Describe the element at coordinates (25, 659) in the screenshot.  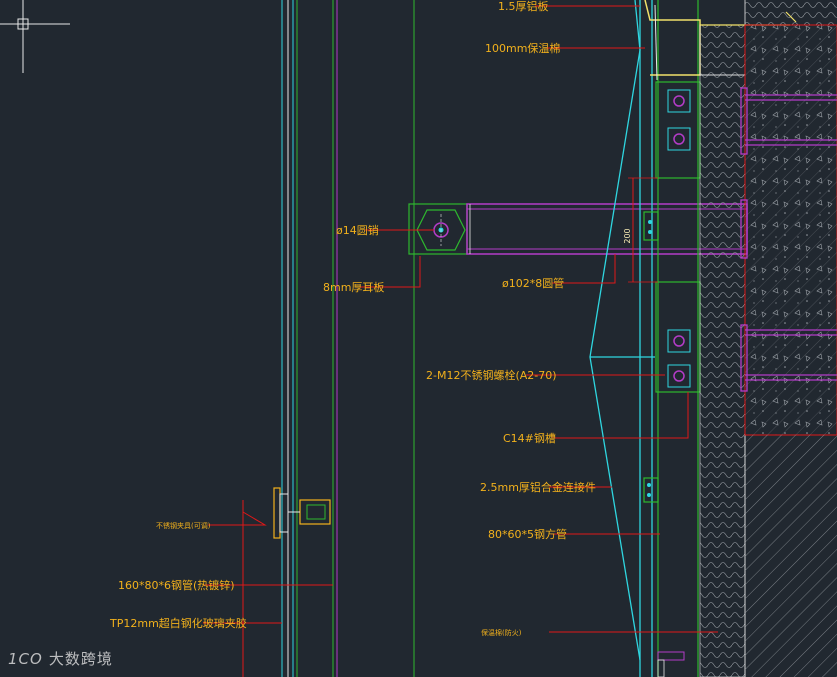
I see `watermark-logo: 1CO` at that location.